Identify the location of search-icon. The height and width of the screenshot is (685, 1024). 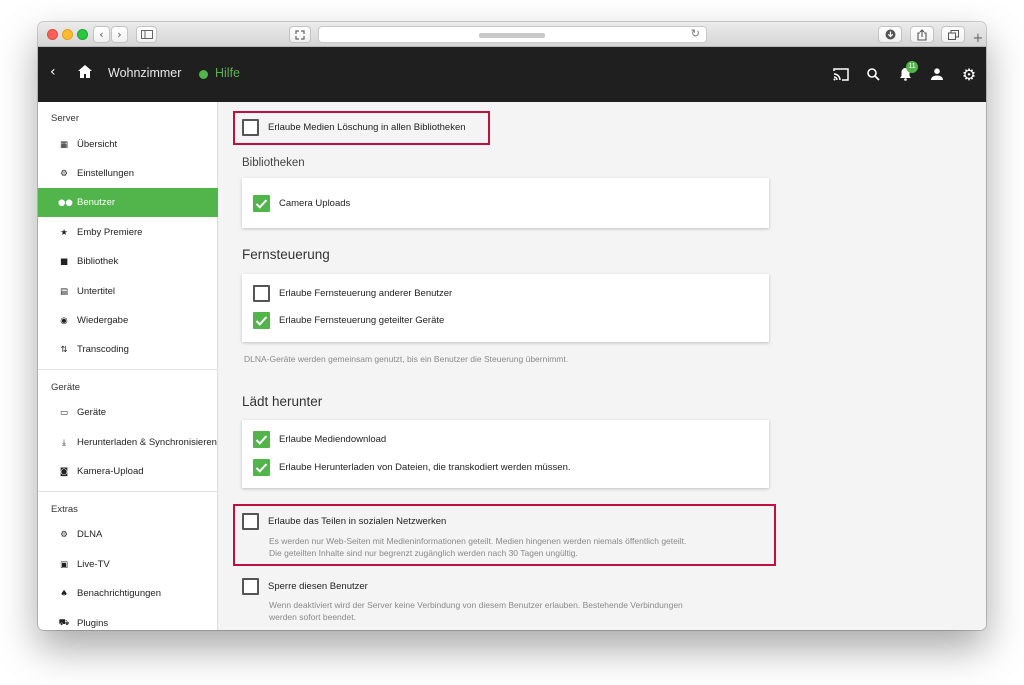
(873, 74).